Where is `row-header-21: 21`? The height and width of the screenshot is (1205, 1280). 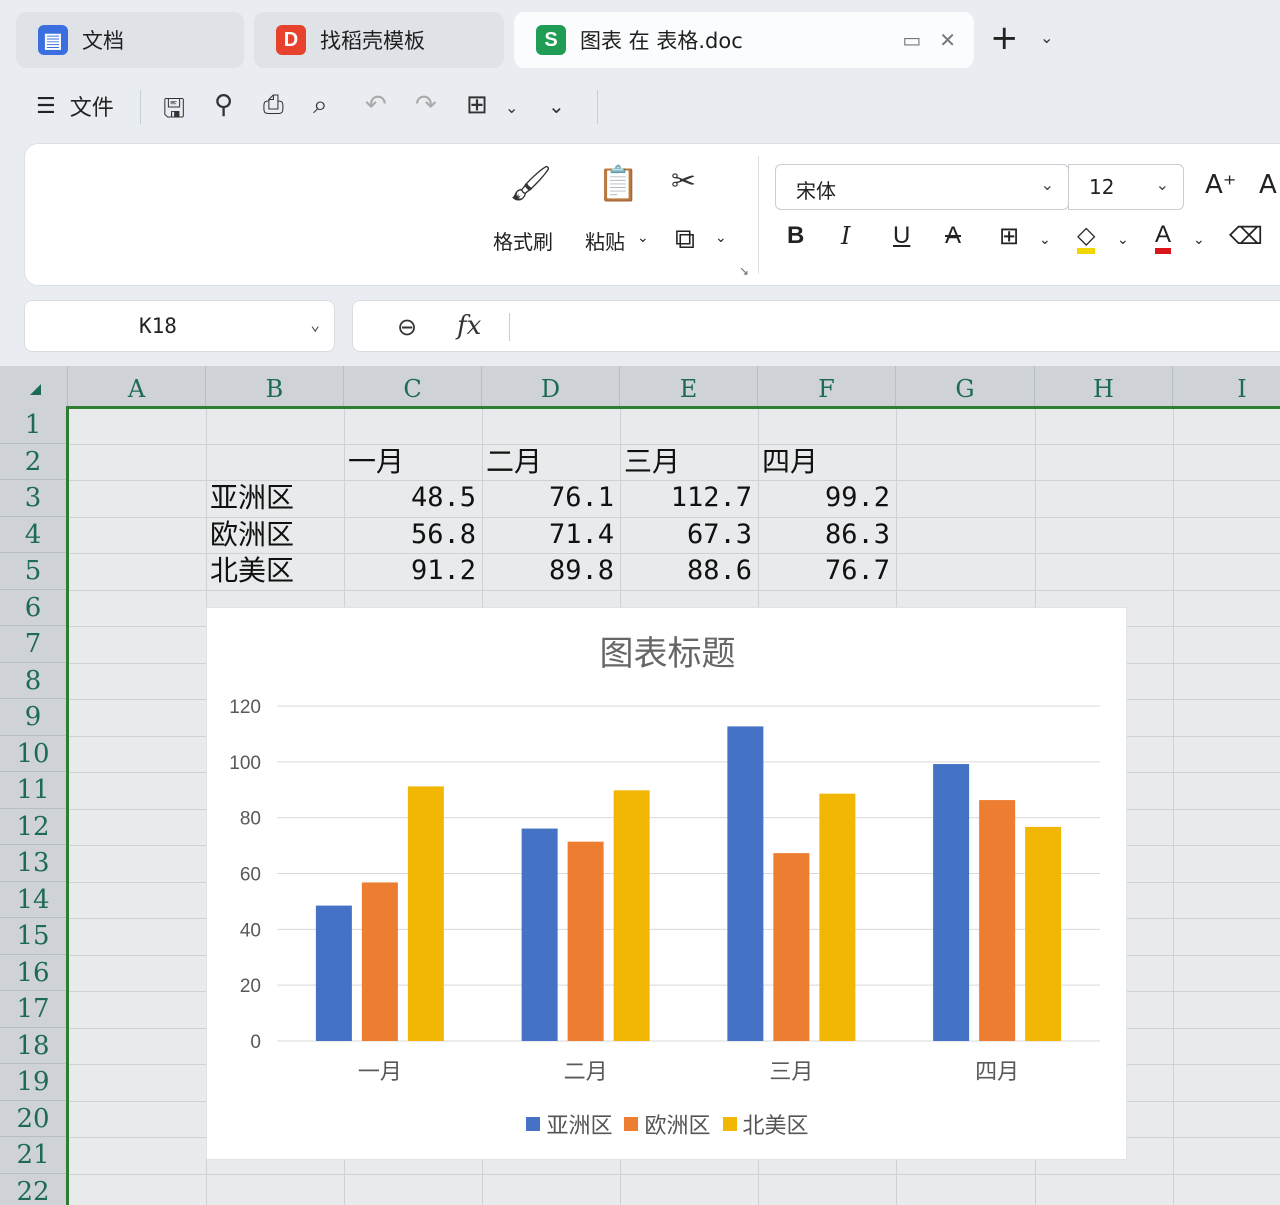
row-header-21: 21 is located at coordinates (33, 1155).